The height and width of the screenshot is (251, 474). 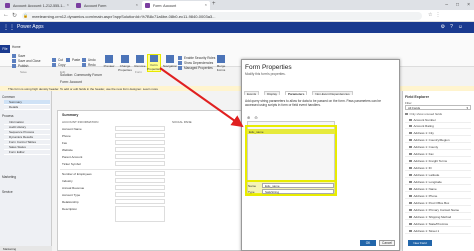 I want to click on annotation-arrow, so click(x=201, y=97).